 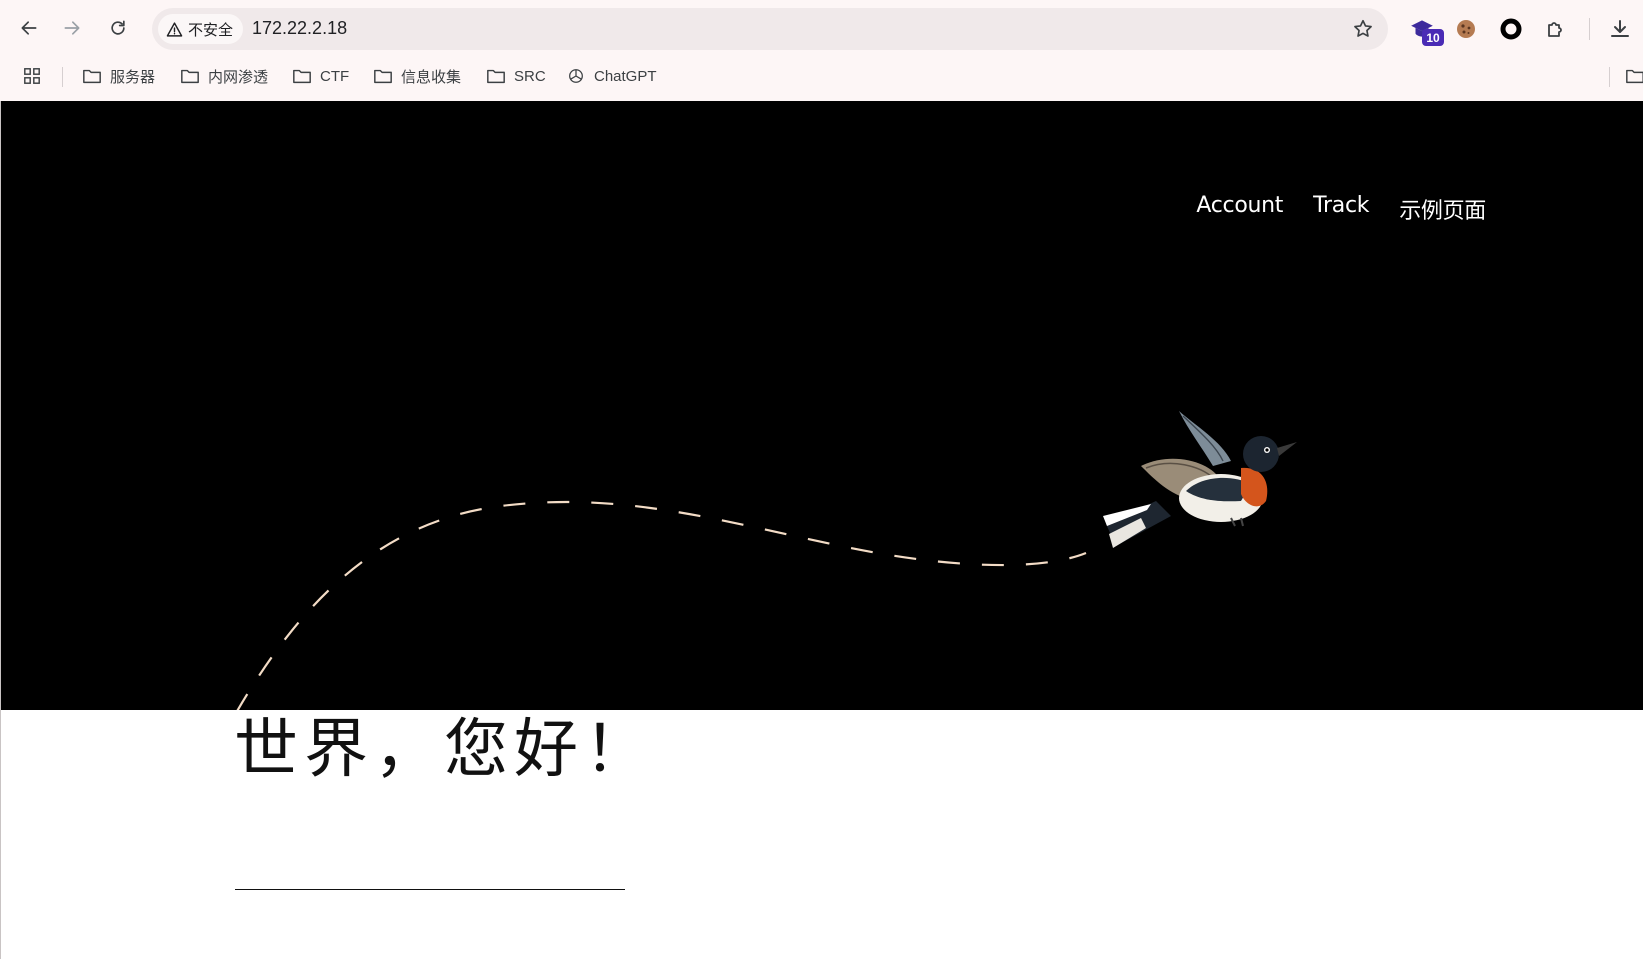 I want to click on downloads-button, so click(x=1620, y=29).